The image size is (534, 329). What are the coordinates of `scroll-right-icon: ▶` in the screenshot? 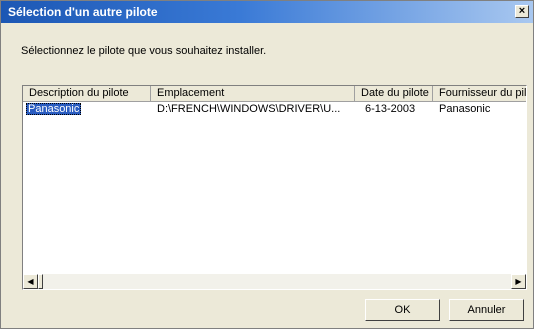 It's located at (518, 281).